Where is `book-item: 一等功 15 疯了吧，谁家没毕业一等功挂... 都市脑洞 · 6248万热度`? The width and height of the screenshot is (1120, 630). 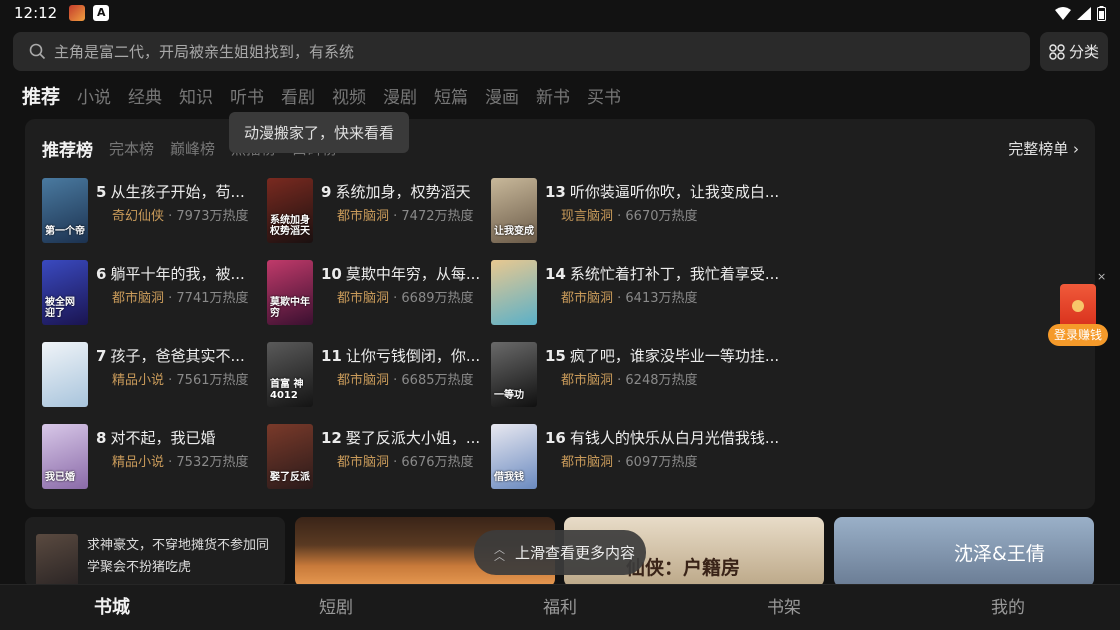 book-item: 一等功 15 疯了吧，谁家没毕业一等功挂... 都市脑洞 · 6248万热度 is located at coordinates (641, 375).